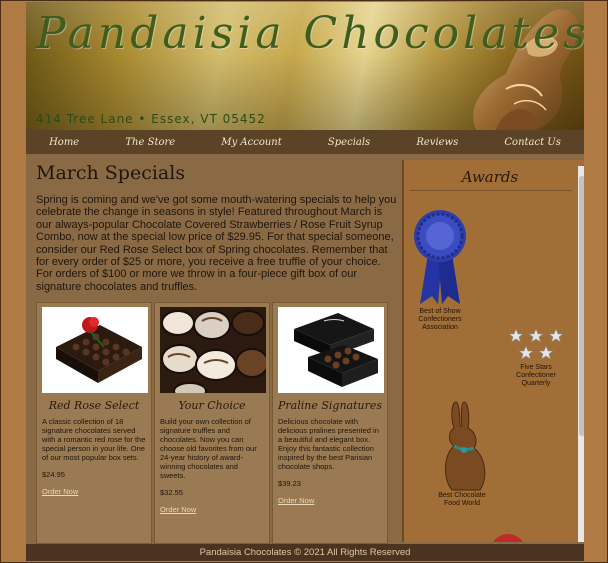 The height and width of the screenshot is (563, 608). I want to click on brand-title: Pandaisia Chocolates, so click(310, 33).